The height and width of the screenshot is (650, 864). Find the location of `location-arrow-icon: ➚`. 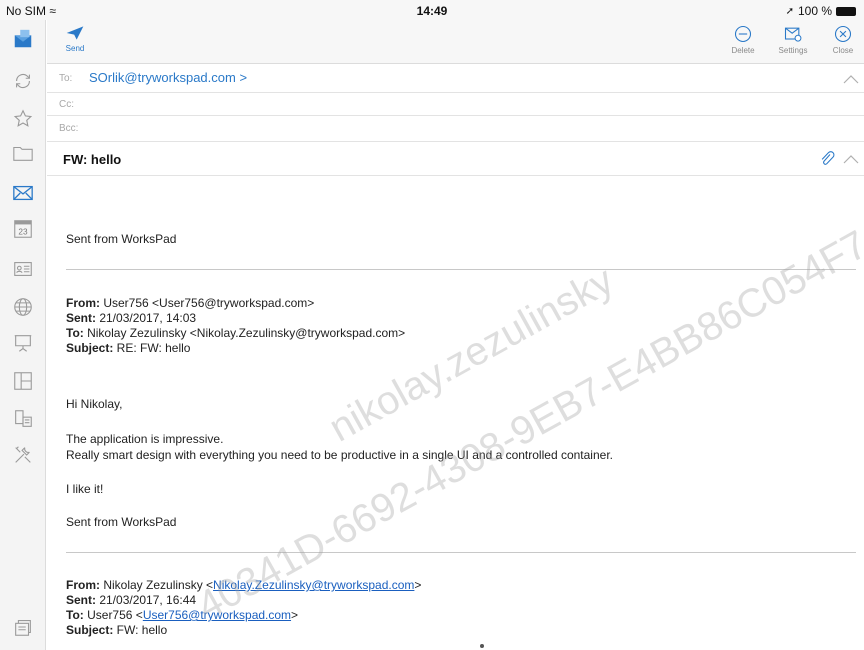

location-arrow-icon: ➚ is located at coordinates (789, 11).